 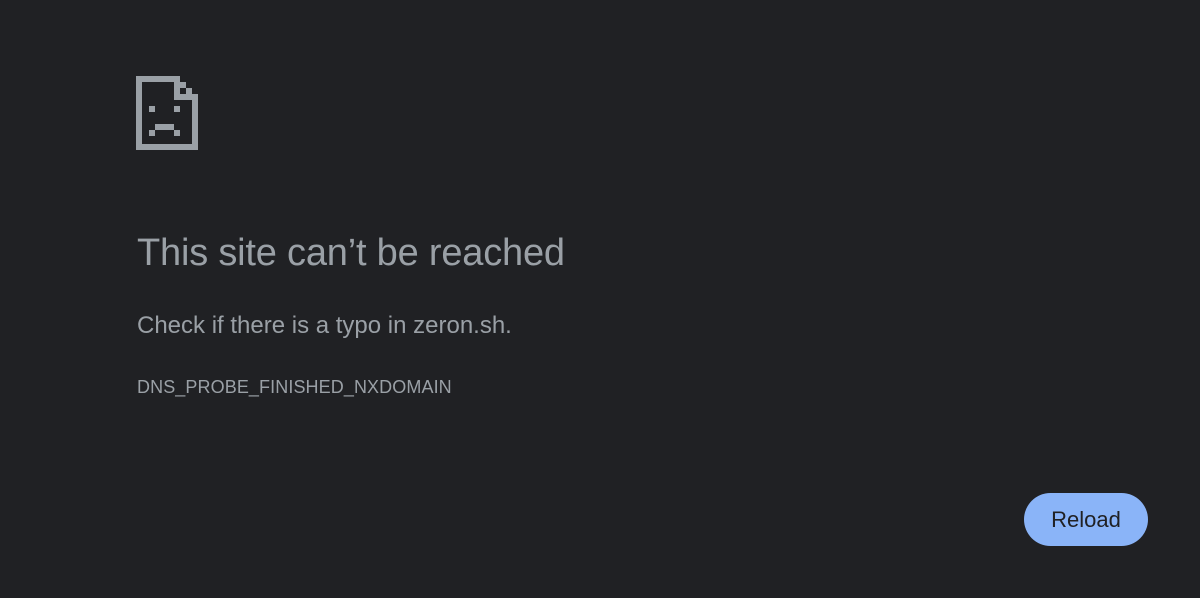 What do you see at coordinates (324, 325) in the screenshot?
I see `error-suggestion: Check if there is a typo in zeron.sh.` at bounding box center [324, 325].